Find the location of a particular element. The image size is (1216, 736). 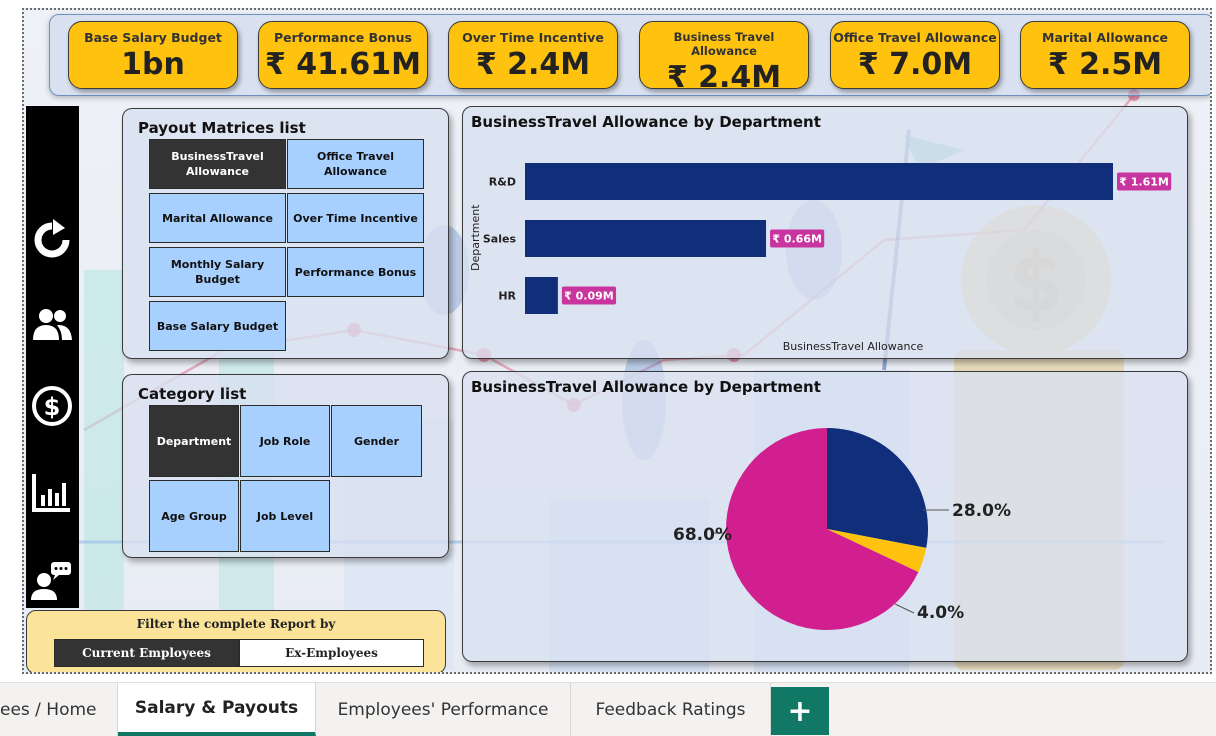

y-axis-title: Department is located at coordinates (475, 237).